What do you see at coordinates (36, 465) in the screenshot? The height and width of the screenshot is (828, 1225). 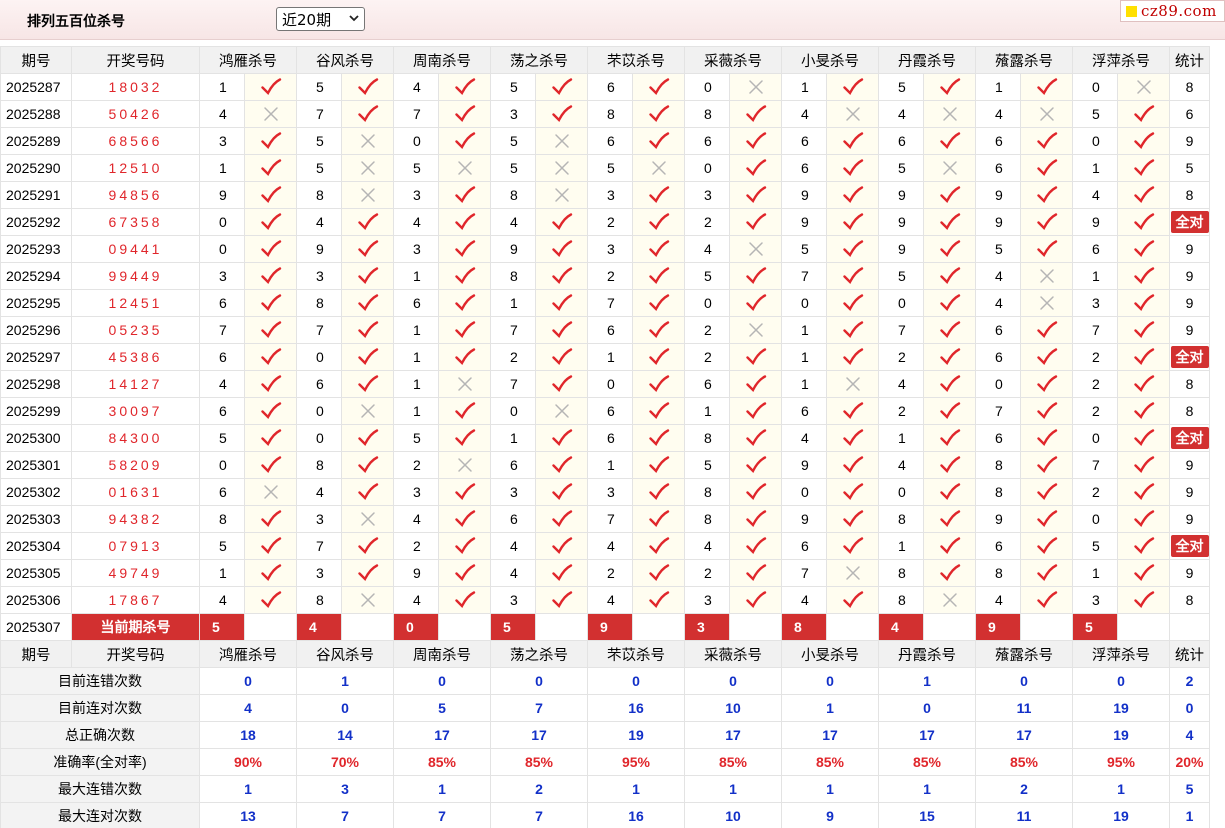 I see `issue-cell: 2025301` at bounding box center [36, 465].